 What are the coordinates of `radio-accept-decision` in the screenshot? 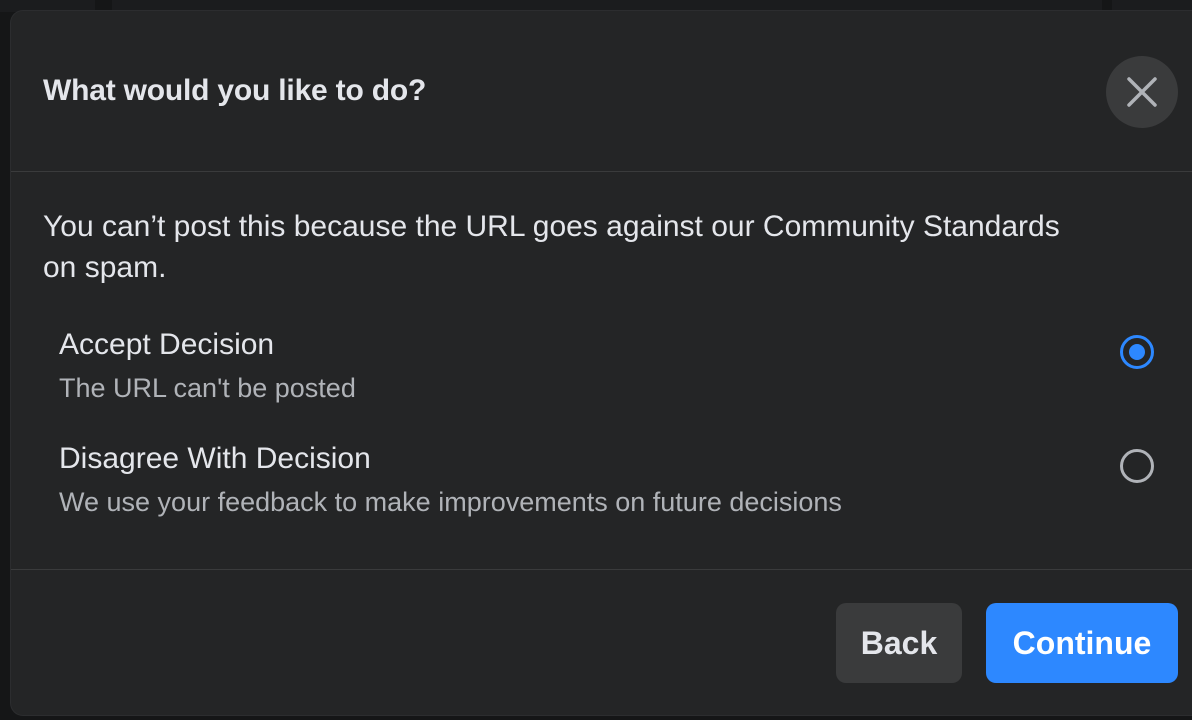 It's located at (1137, 352).